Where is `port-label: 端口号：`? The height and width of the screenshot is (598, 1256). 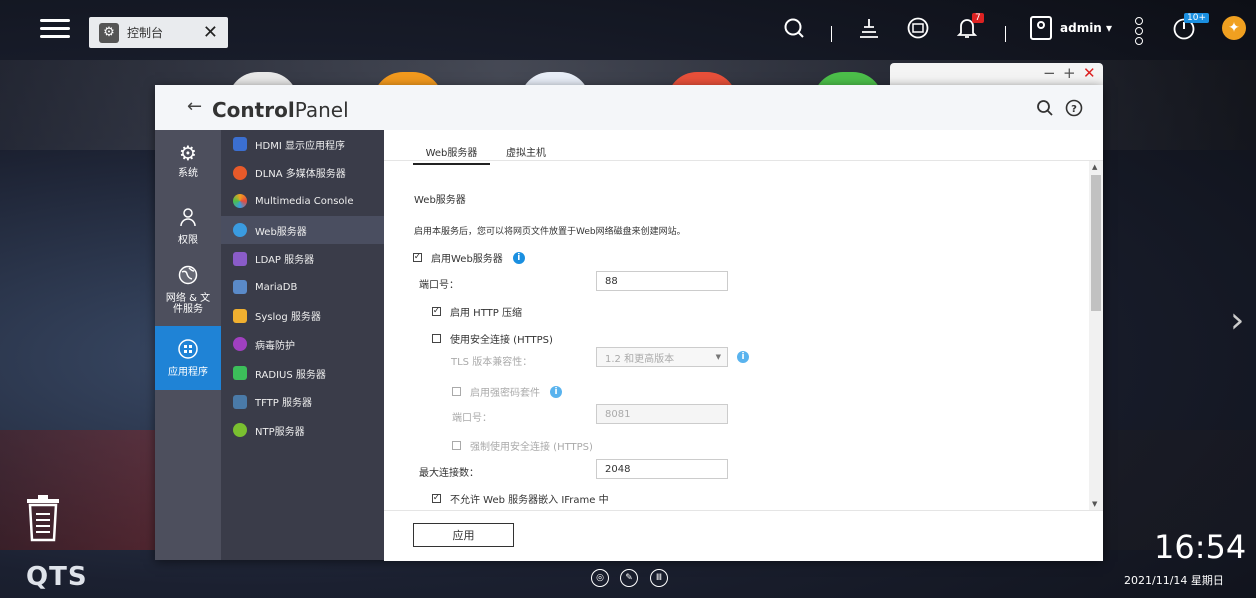
port-label: 端口号： is located at coordinates (439, 285).